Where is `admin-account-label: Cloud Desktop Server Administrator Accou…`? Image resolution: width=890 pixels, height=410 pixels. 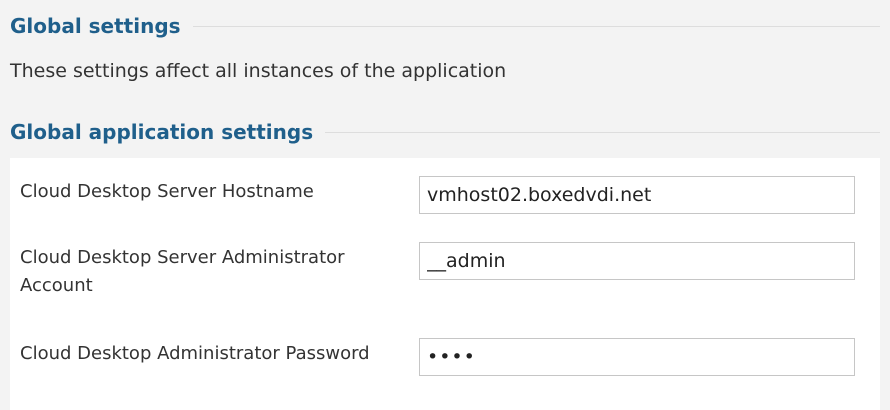 admin-account-label: Cloud Desktop Server Administrator Accou… is located at coordinates (182, 271).